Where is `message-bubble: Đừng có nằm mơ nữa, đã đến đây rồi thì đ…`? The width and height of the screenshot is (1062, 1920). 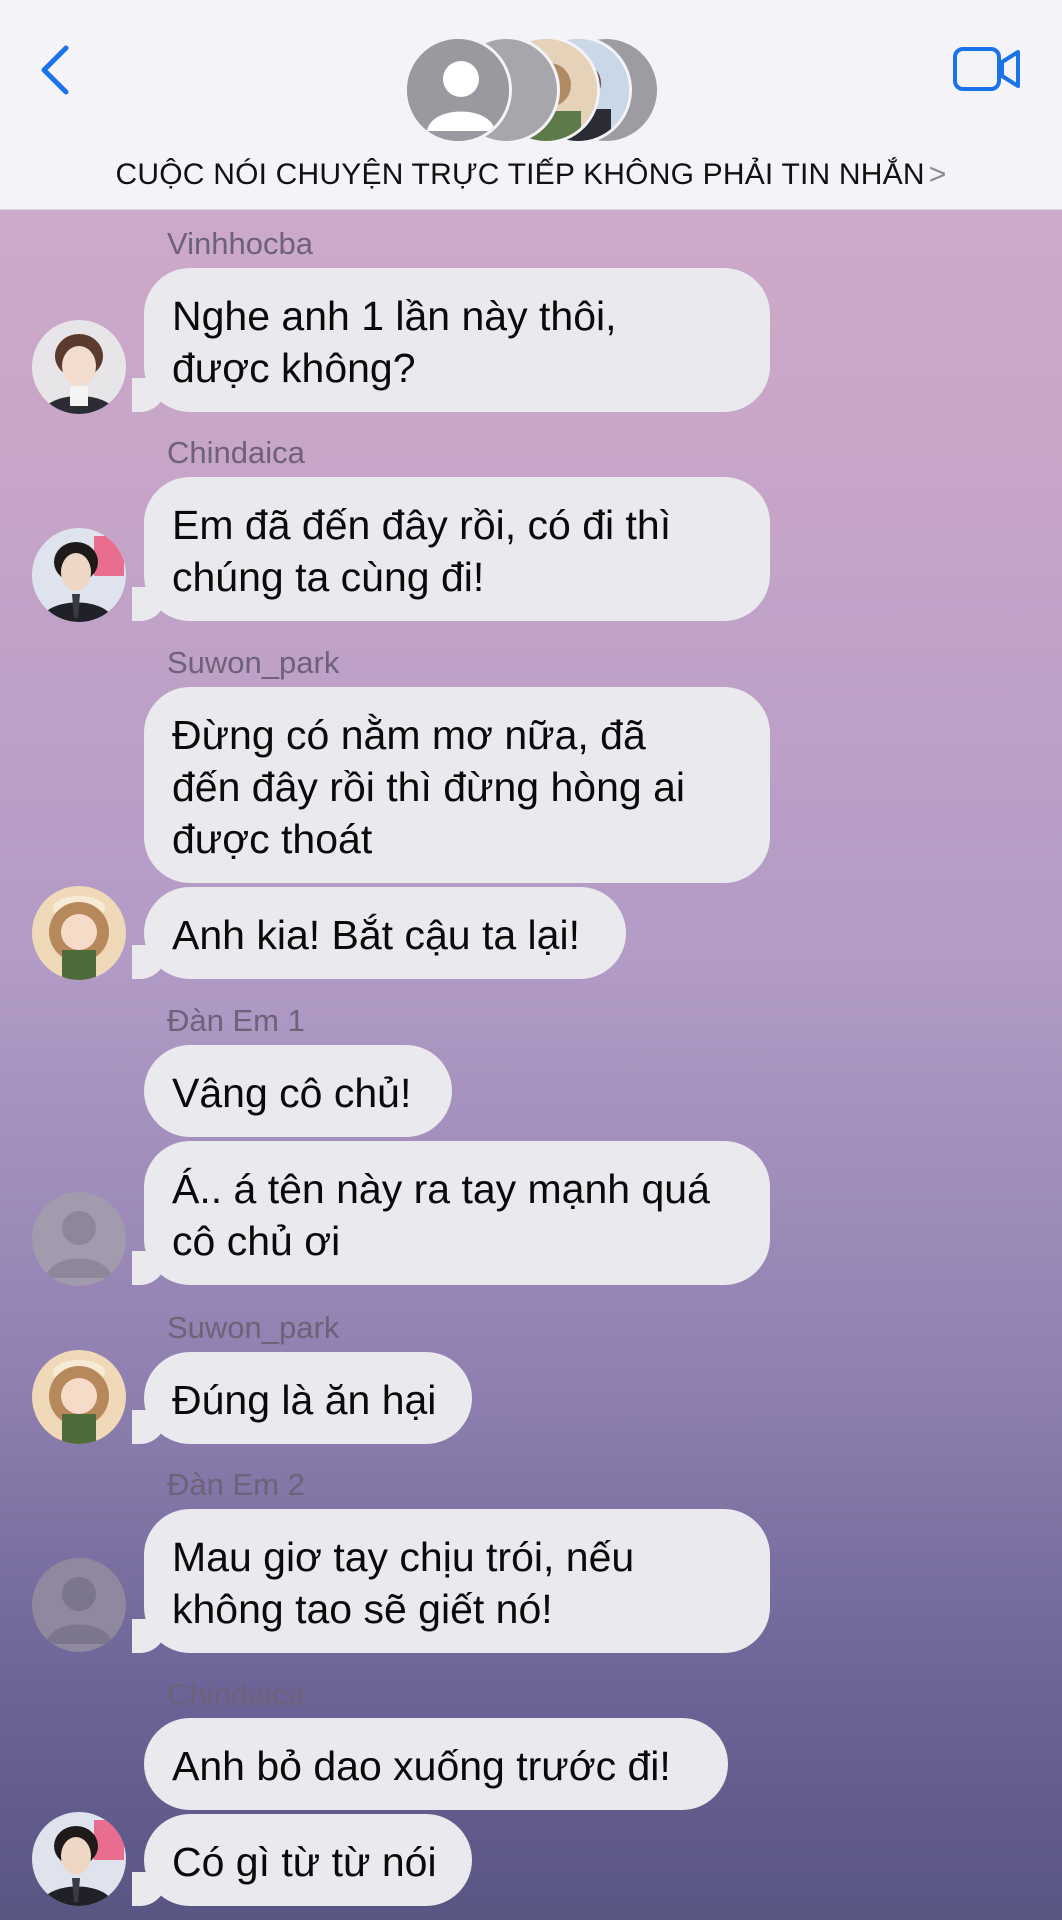 message-bubble: Đừng có nằm mơ nữa, đã đến đây rồi thì đ… is located at coordinates (457, 785).